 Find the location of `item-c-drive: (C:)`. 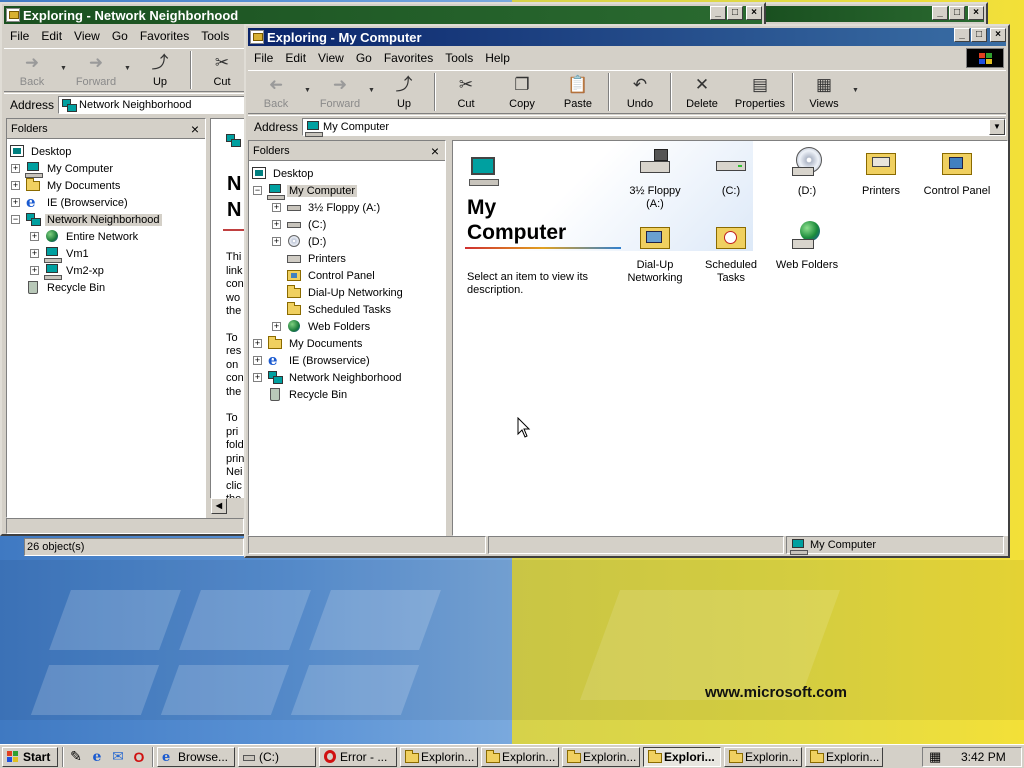

item-c-drive: (C:) is located at coordinates (731, 172).